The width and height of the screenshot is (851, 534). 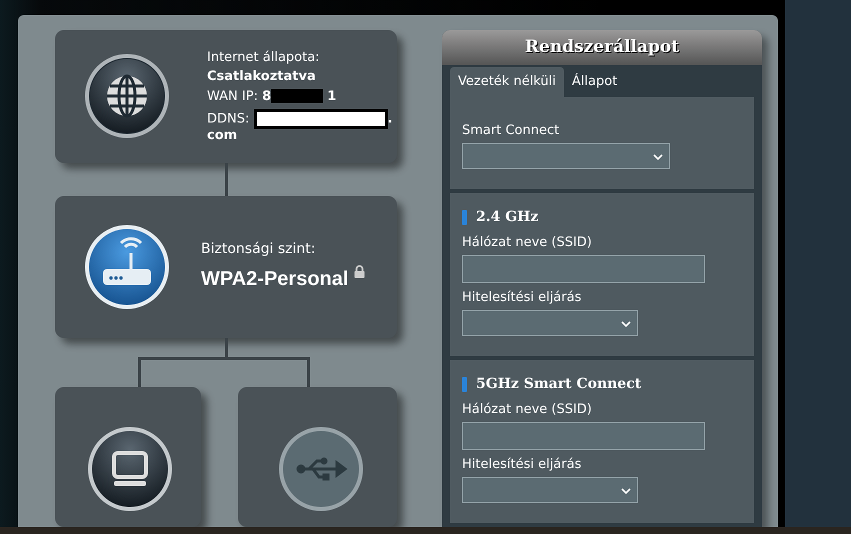 I want to click on section-title: 2.4 GHz, so click(x=507, y=217).